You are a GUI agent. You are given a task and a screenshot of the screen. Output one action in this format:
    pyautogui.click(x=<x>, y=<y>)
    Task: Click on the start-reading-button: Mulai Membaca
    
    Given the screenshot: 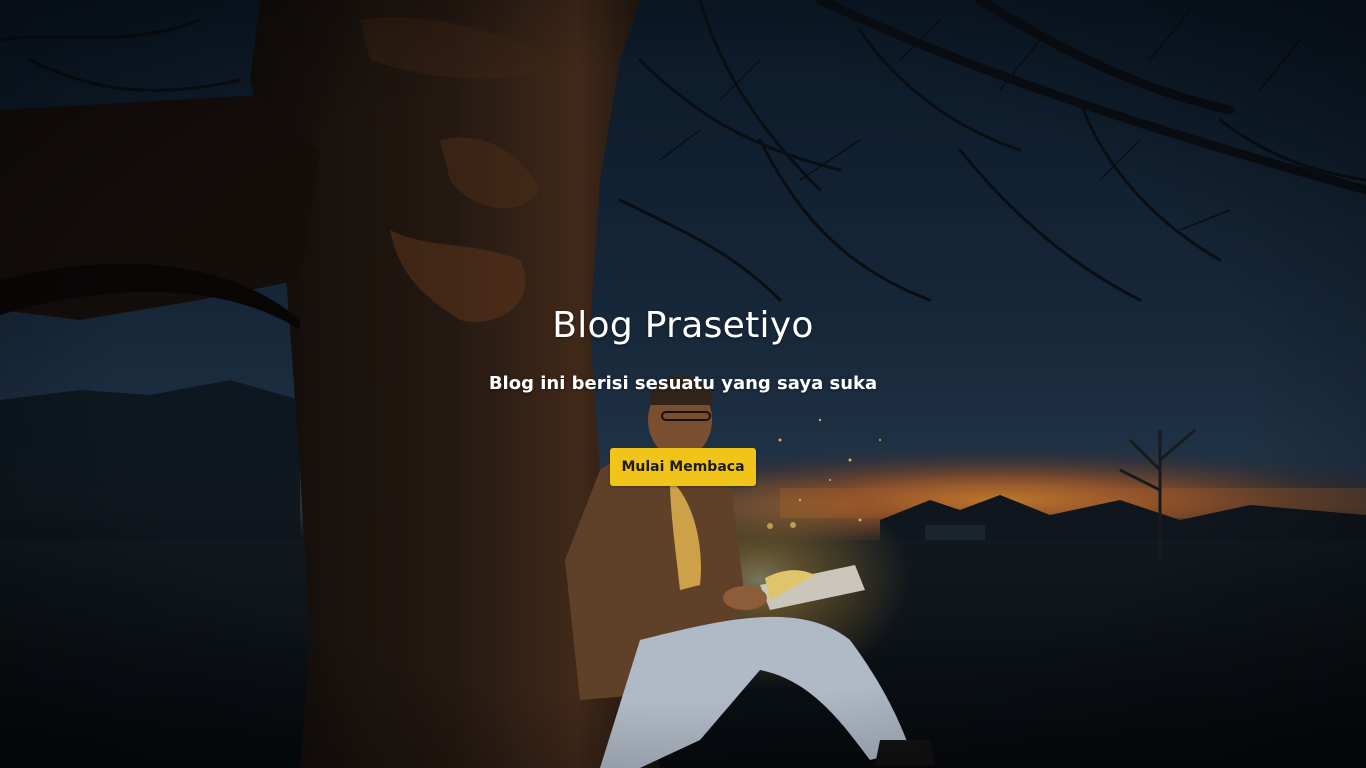 What is the action you would take?
    pyautogui.click(x=683, y=467)
    